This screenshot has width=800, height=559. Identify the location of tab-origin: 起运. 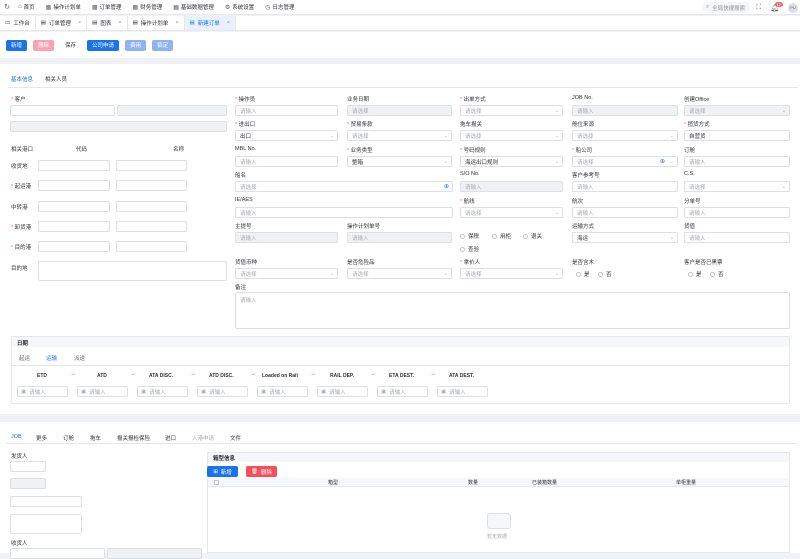
(24, 358).